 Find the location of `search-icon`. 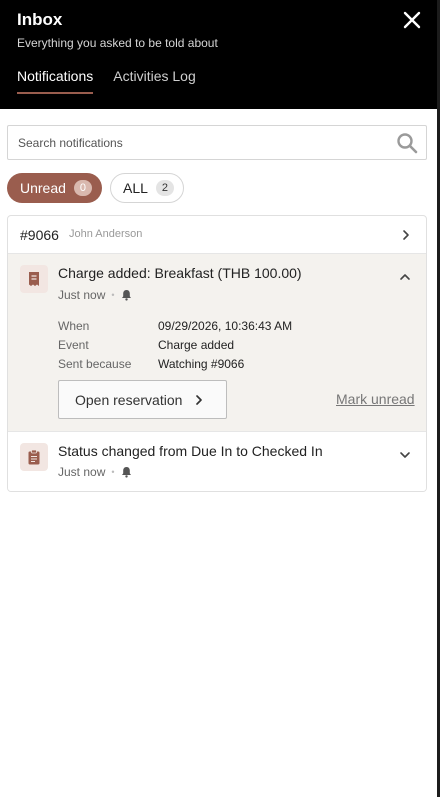

search-icon is located at coordinates (407, 143).